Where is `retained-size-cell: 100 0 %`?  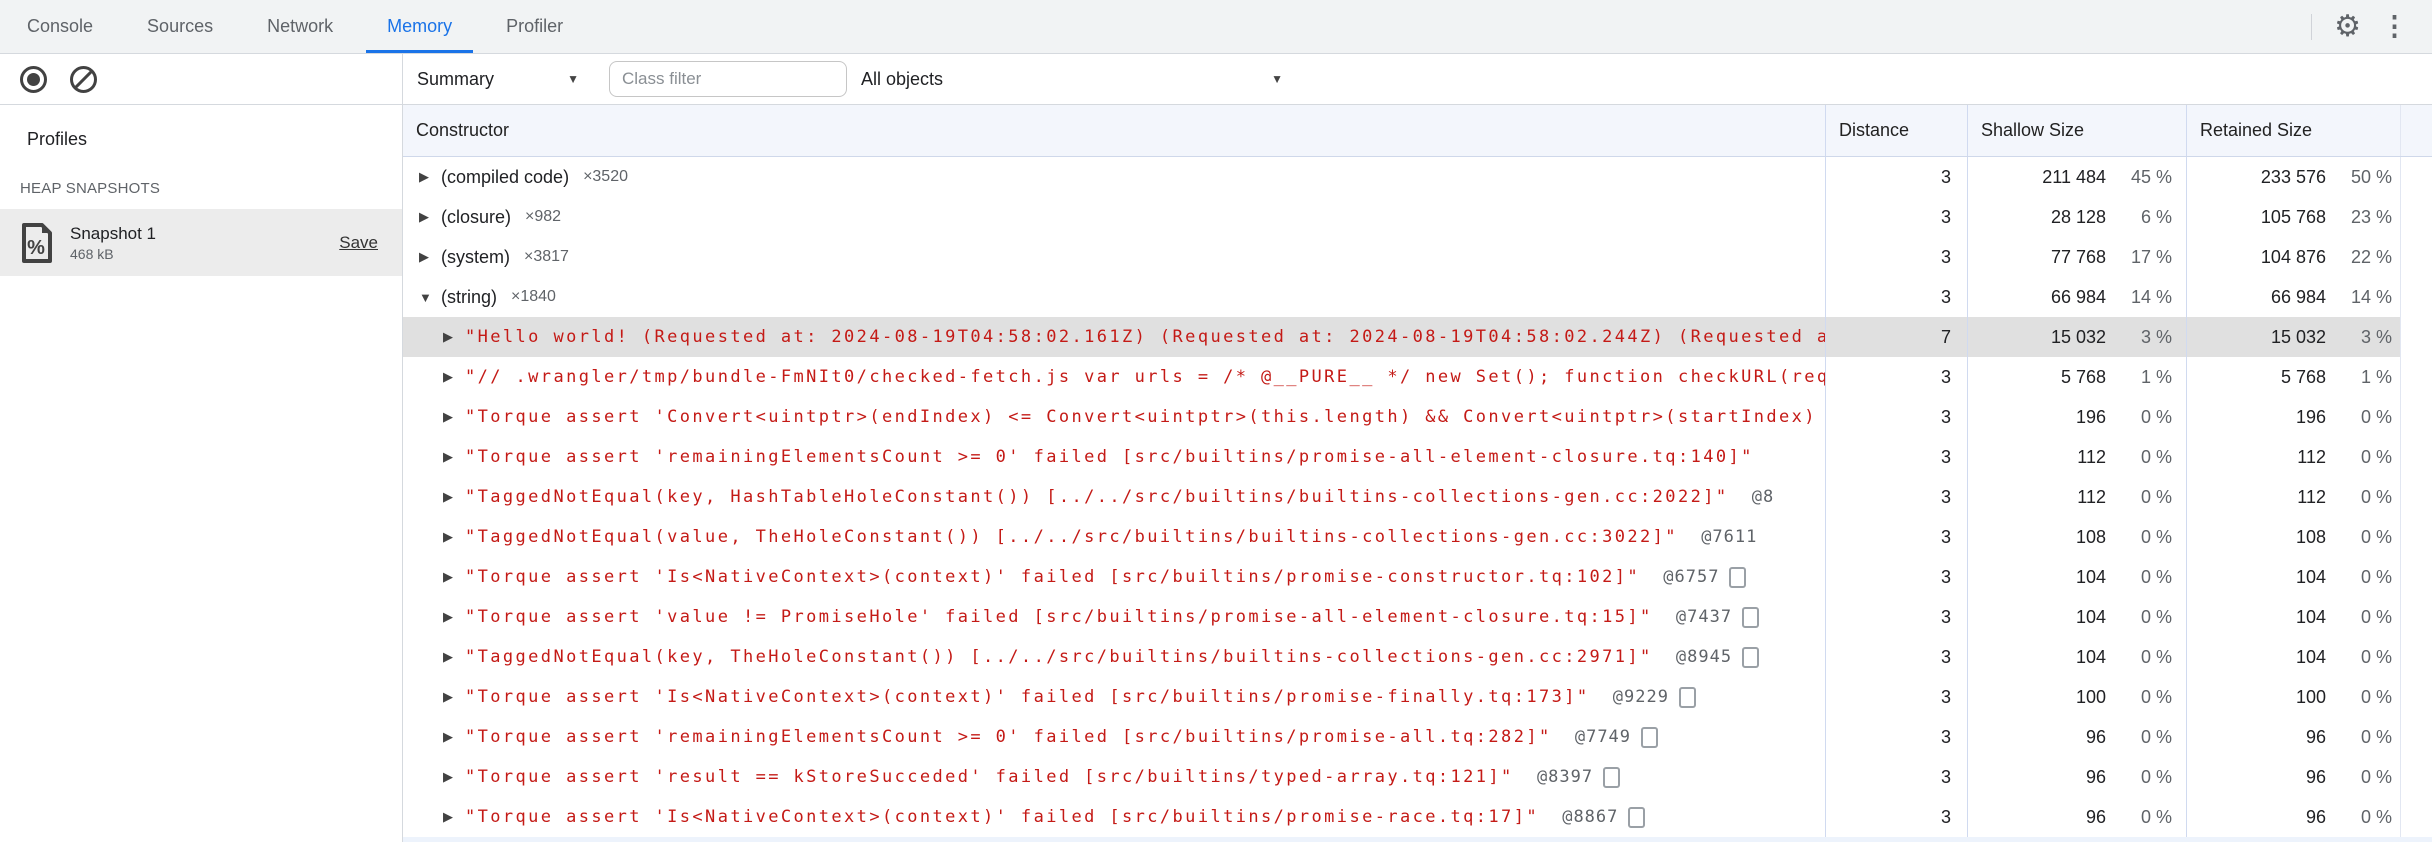
retained-size-cell: 100 0 % is located at coordinates (2293, 697).